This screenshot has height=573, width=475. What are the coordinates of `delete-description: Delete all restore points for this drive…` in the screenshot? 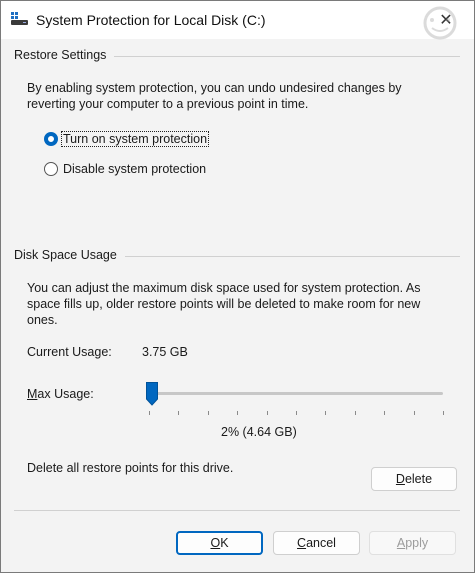 It's located at (130, 468).